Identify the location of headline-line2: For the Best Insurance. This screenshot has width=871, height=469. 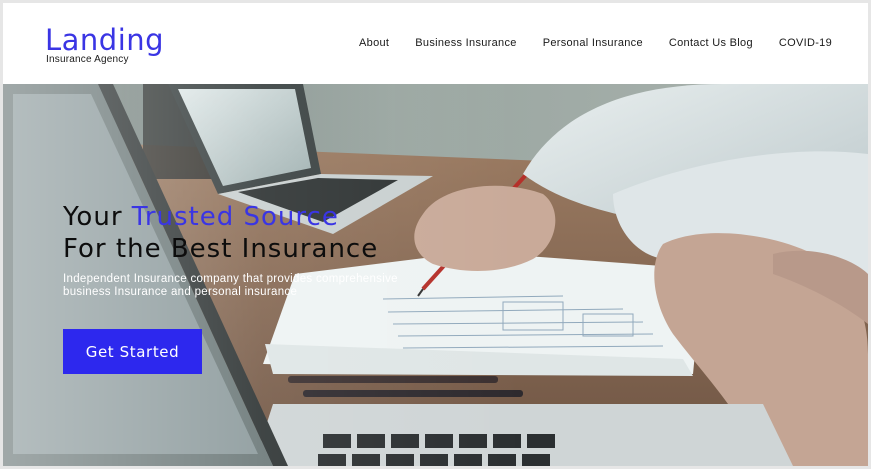
(221, 249).